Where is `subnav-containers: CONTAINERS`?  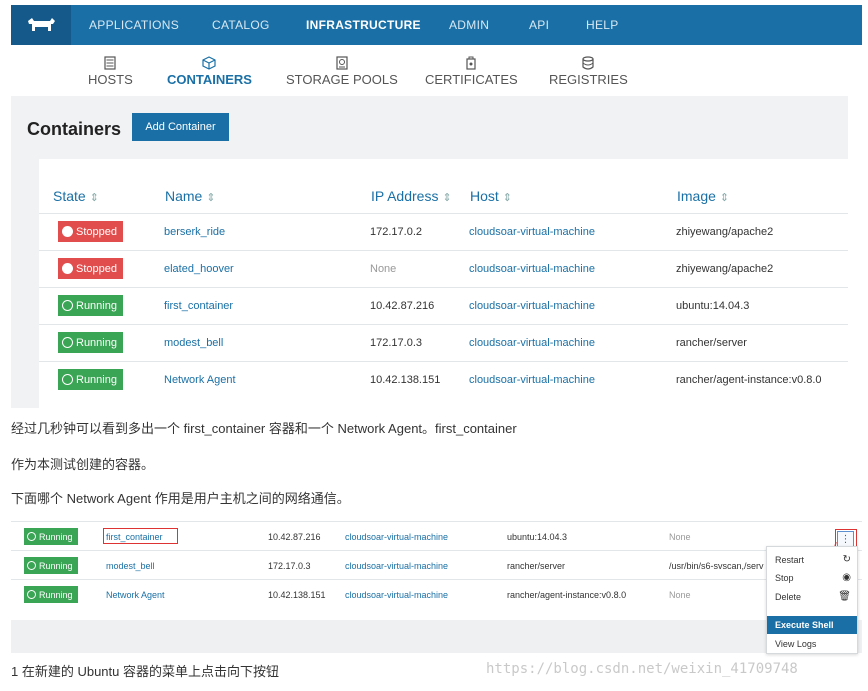
subnav-containers: CONTAINERS is located at coordinates (209, 71).